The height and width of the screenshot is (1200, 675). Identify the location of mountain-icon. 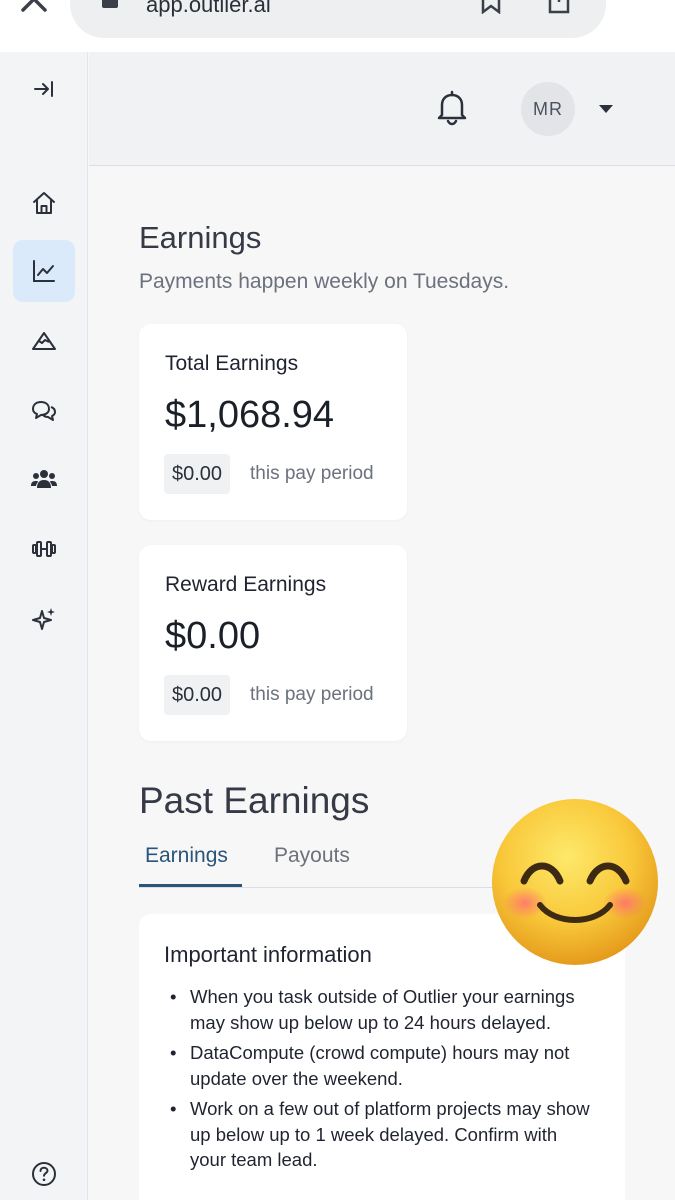
(44, 341).